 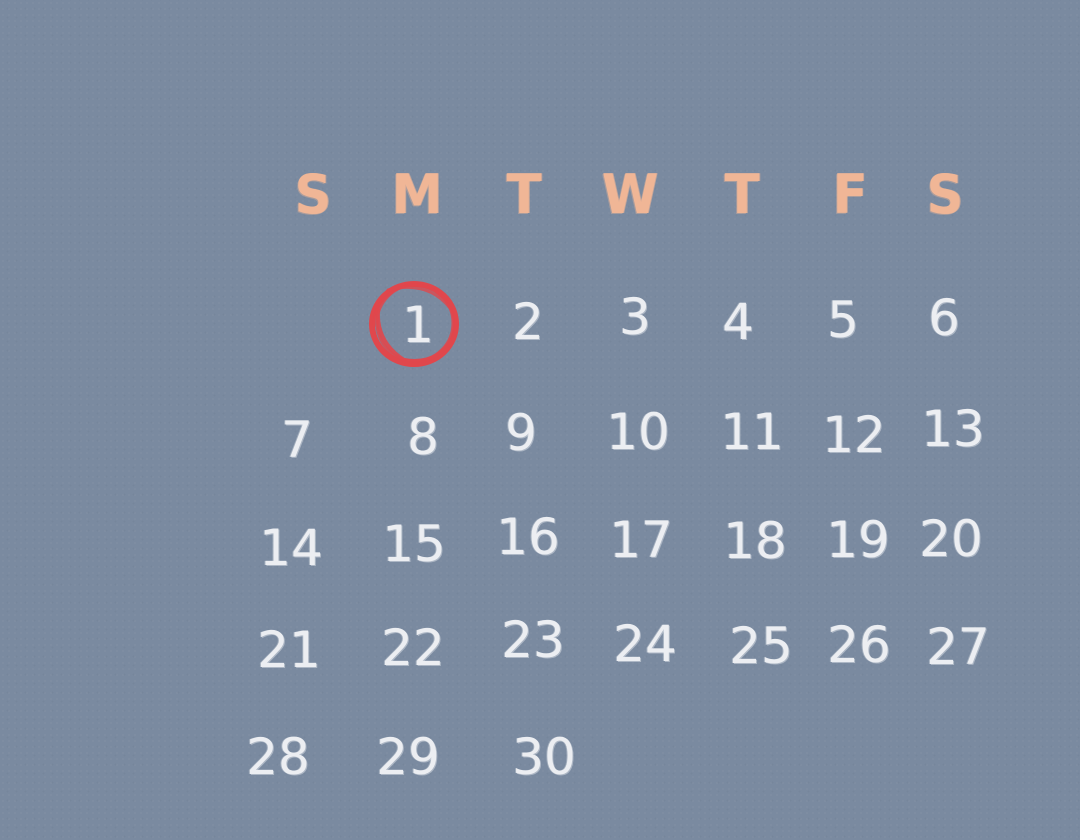 What do you see at coordinates (858, 540) in the screenshot?
I see `day-cell: 19` at bounding box center [858, 540].